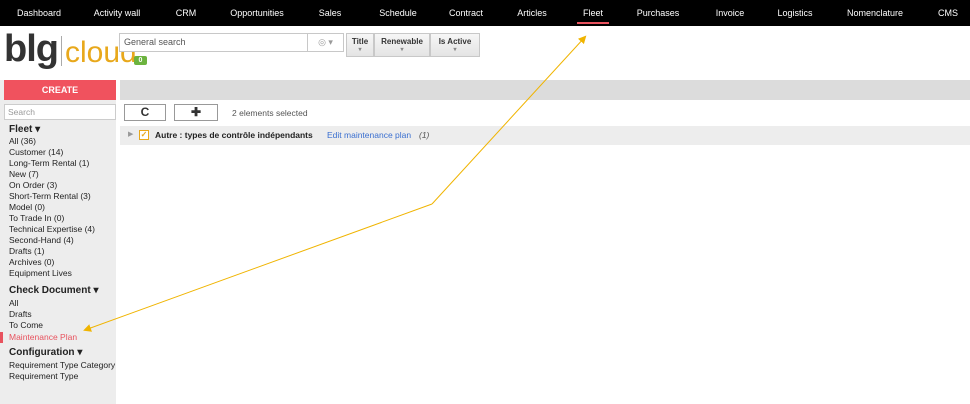  I want to click on filter-is-active-label: Is Active, so click(455, 41).